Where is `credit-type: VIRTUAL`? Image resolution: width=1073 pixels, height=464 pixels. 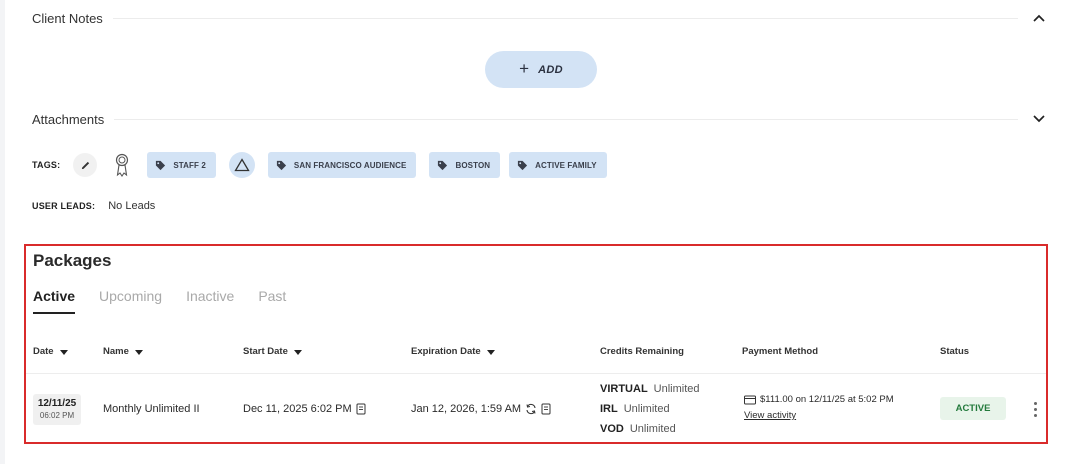
credit-type: VIRTUAL is located at coordinates (624, 389).